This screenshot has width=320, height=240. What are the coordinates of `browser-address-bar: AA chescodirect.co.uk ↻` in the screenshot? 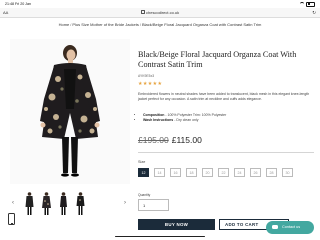 It's located at (160, 13).